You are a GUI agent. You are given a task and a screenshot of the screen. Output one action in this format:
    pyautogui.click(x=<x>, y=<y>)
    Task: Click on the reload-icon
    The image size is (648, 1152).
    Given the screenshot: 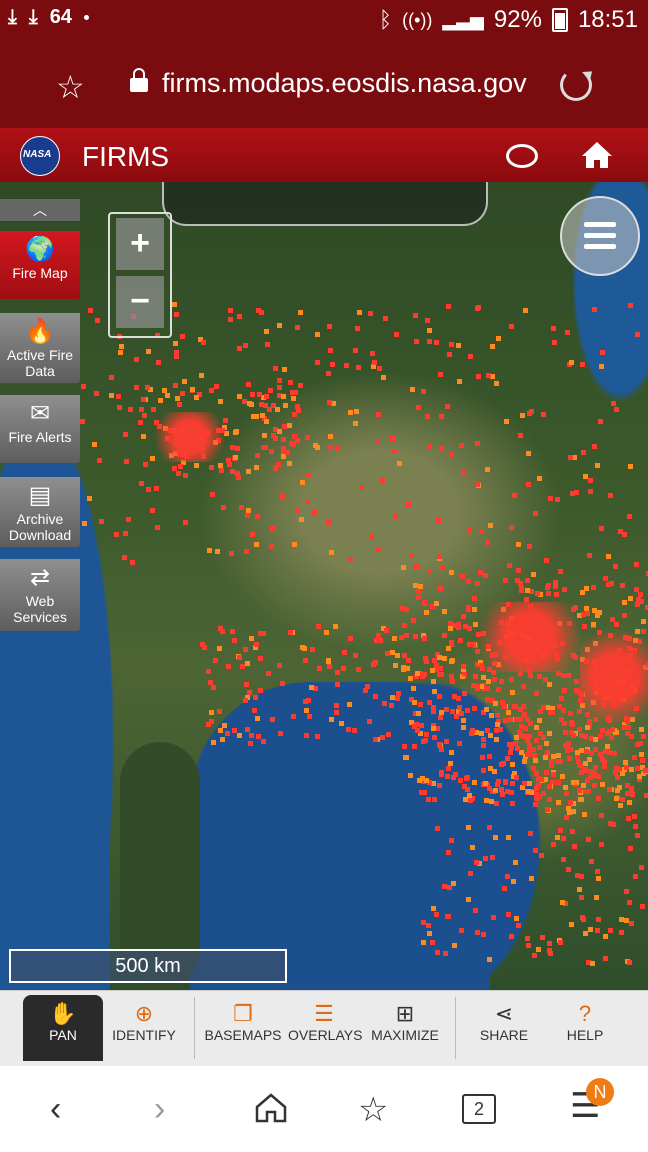 What is the action you would take?
    pyautogui.click(x=576, y=85)
    